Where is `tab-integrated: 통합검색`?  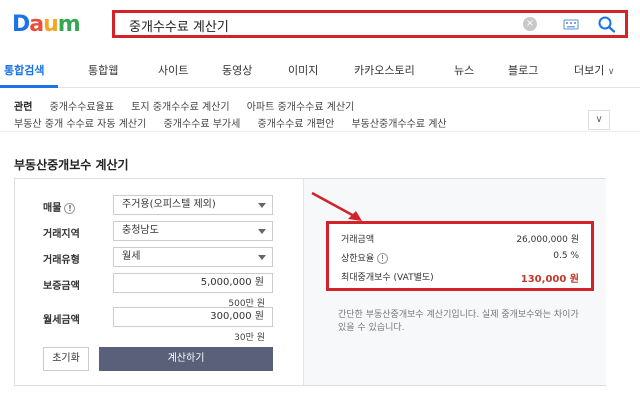
tab-integrated: 통합검색 is located at coordinates (24, 70).